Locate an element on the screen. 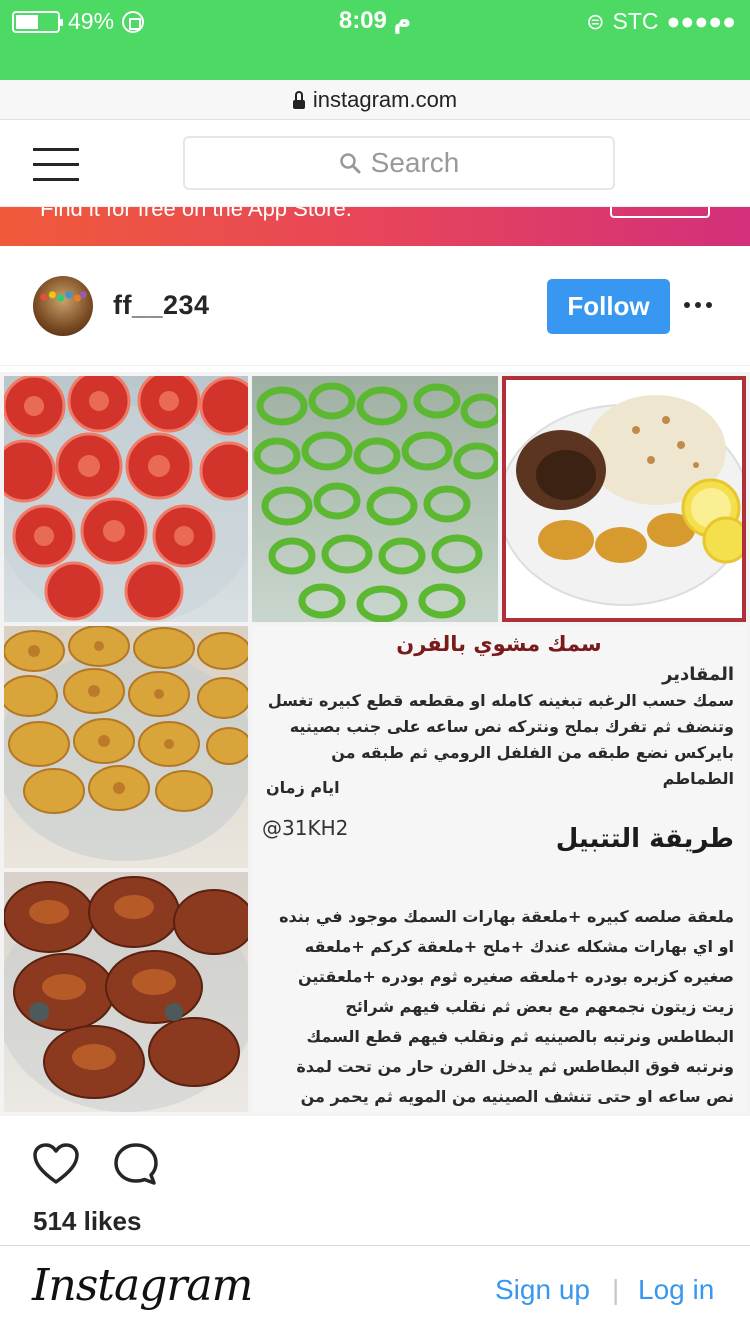 Image resolution: width=750 pixels, height=1334 pixels. address-bar: instagram.com is located at coordinates (375, 100).